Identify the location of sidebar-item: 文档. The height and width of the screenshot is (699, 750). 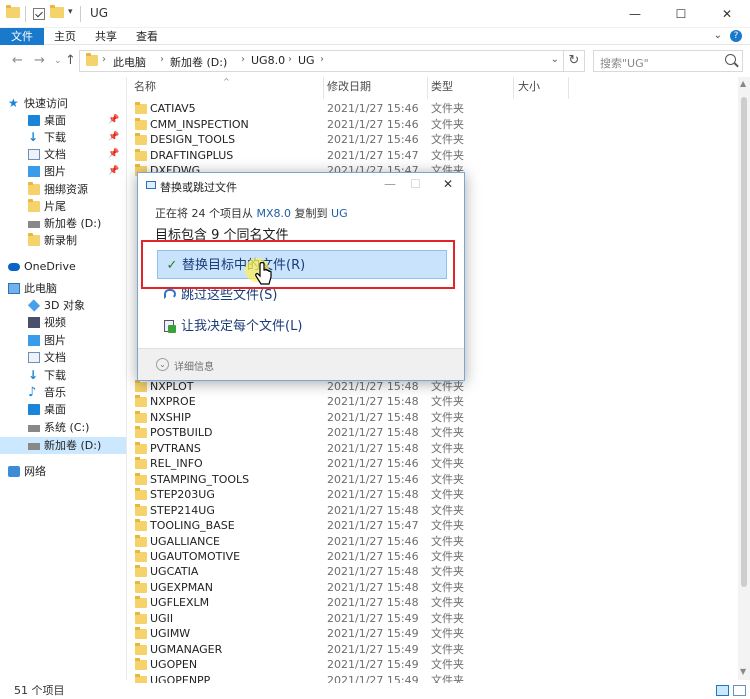
(63, 357).